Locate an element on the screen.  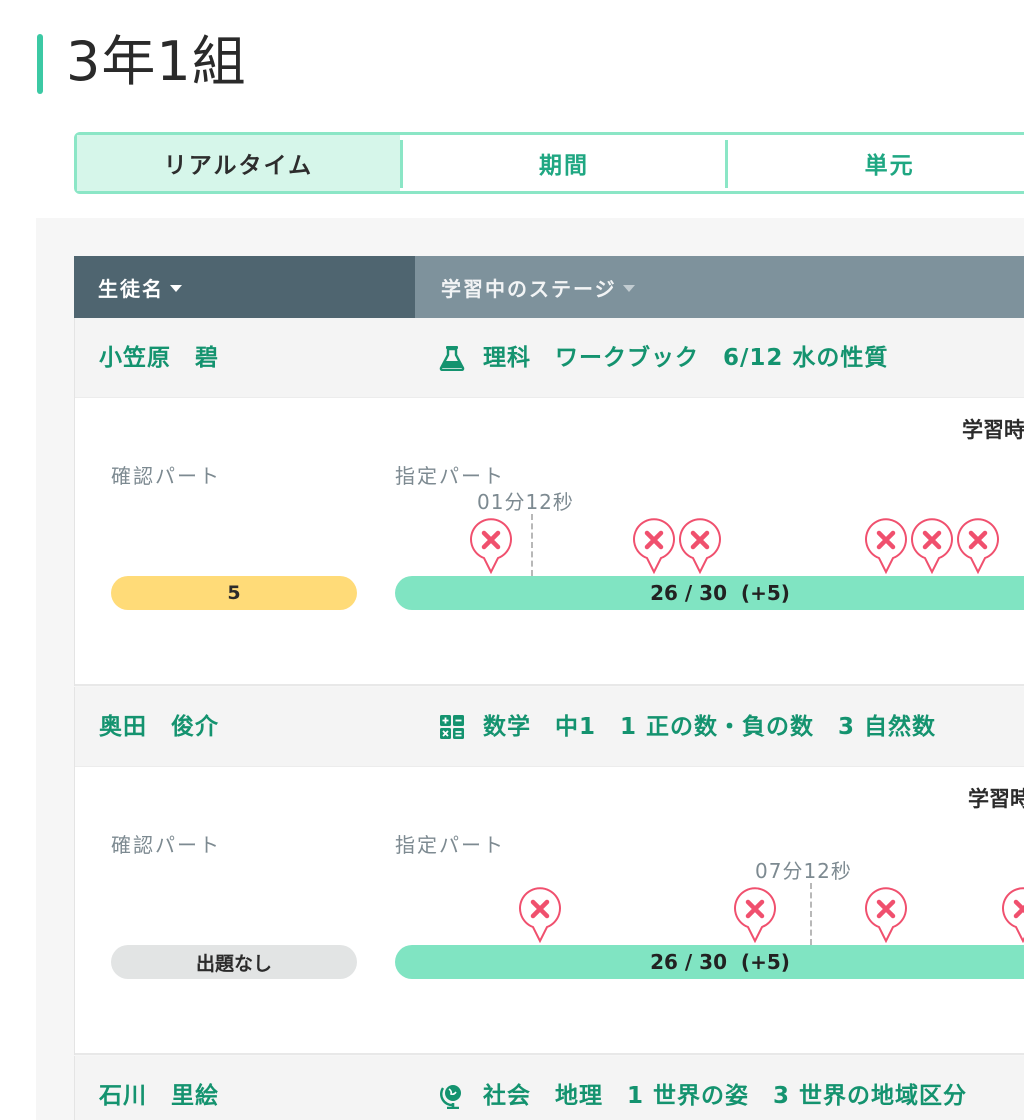
student-row: 石川 里絵 社会 地理 1 世界の姿 3 世界の地域区分 is located at coordinates (549, 1088).